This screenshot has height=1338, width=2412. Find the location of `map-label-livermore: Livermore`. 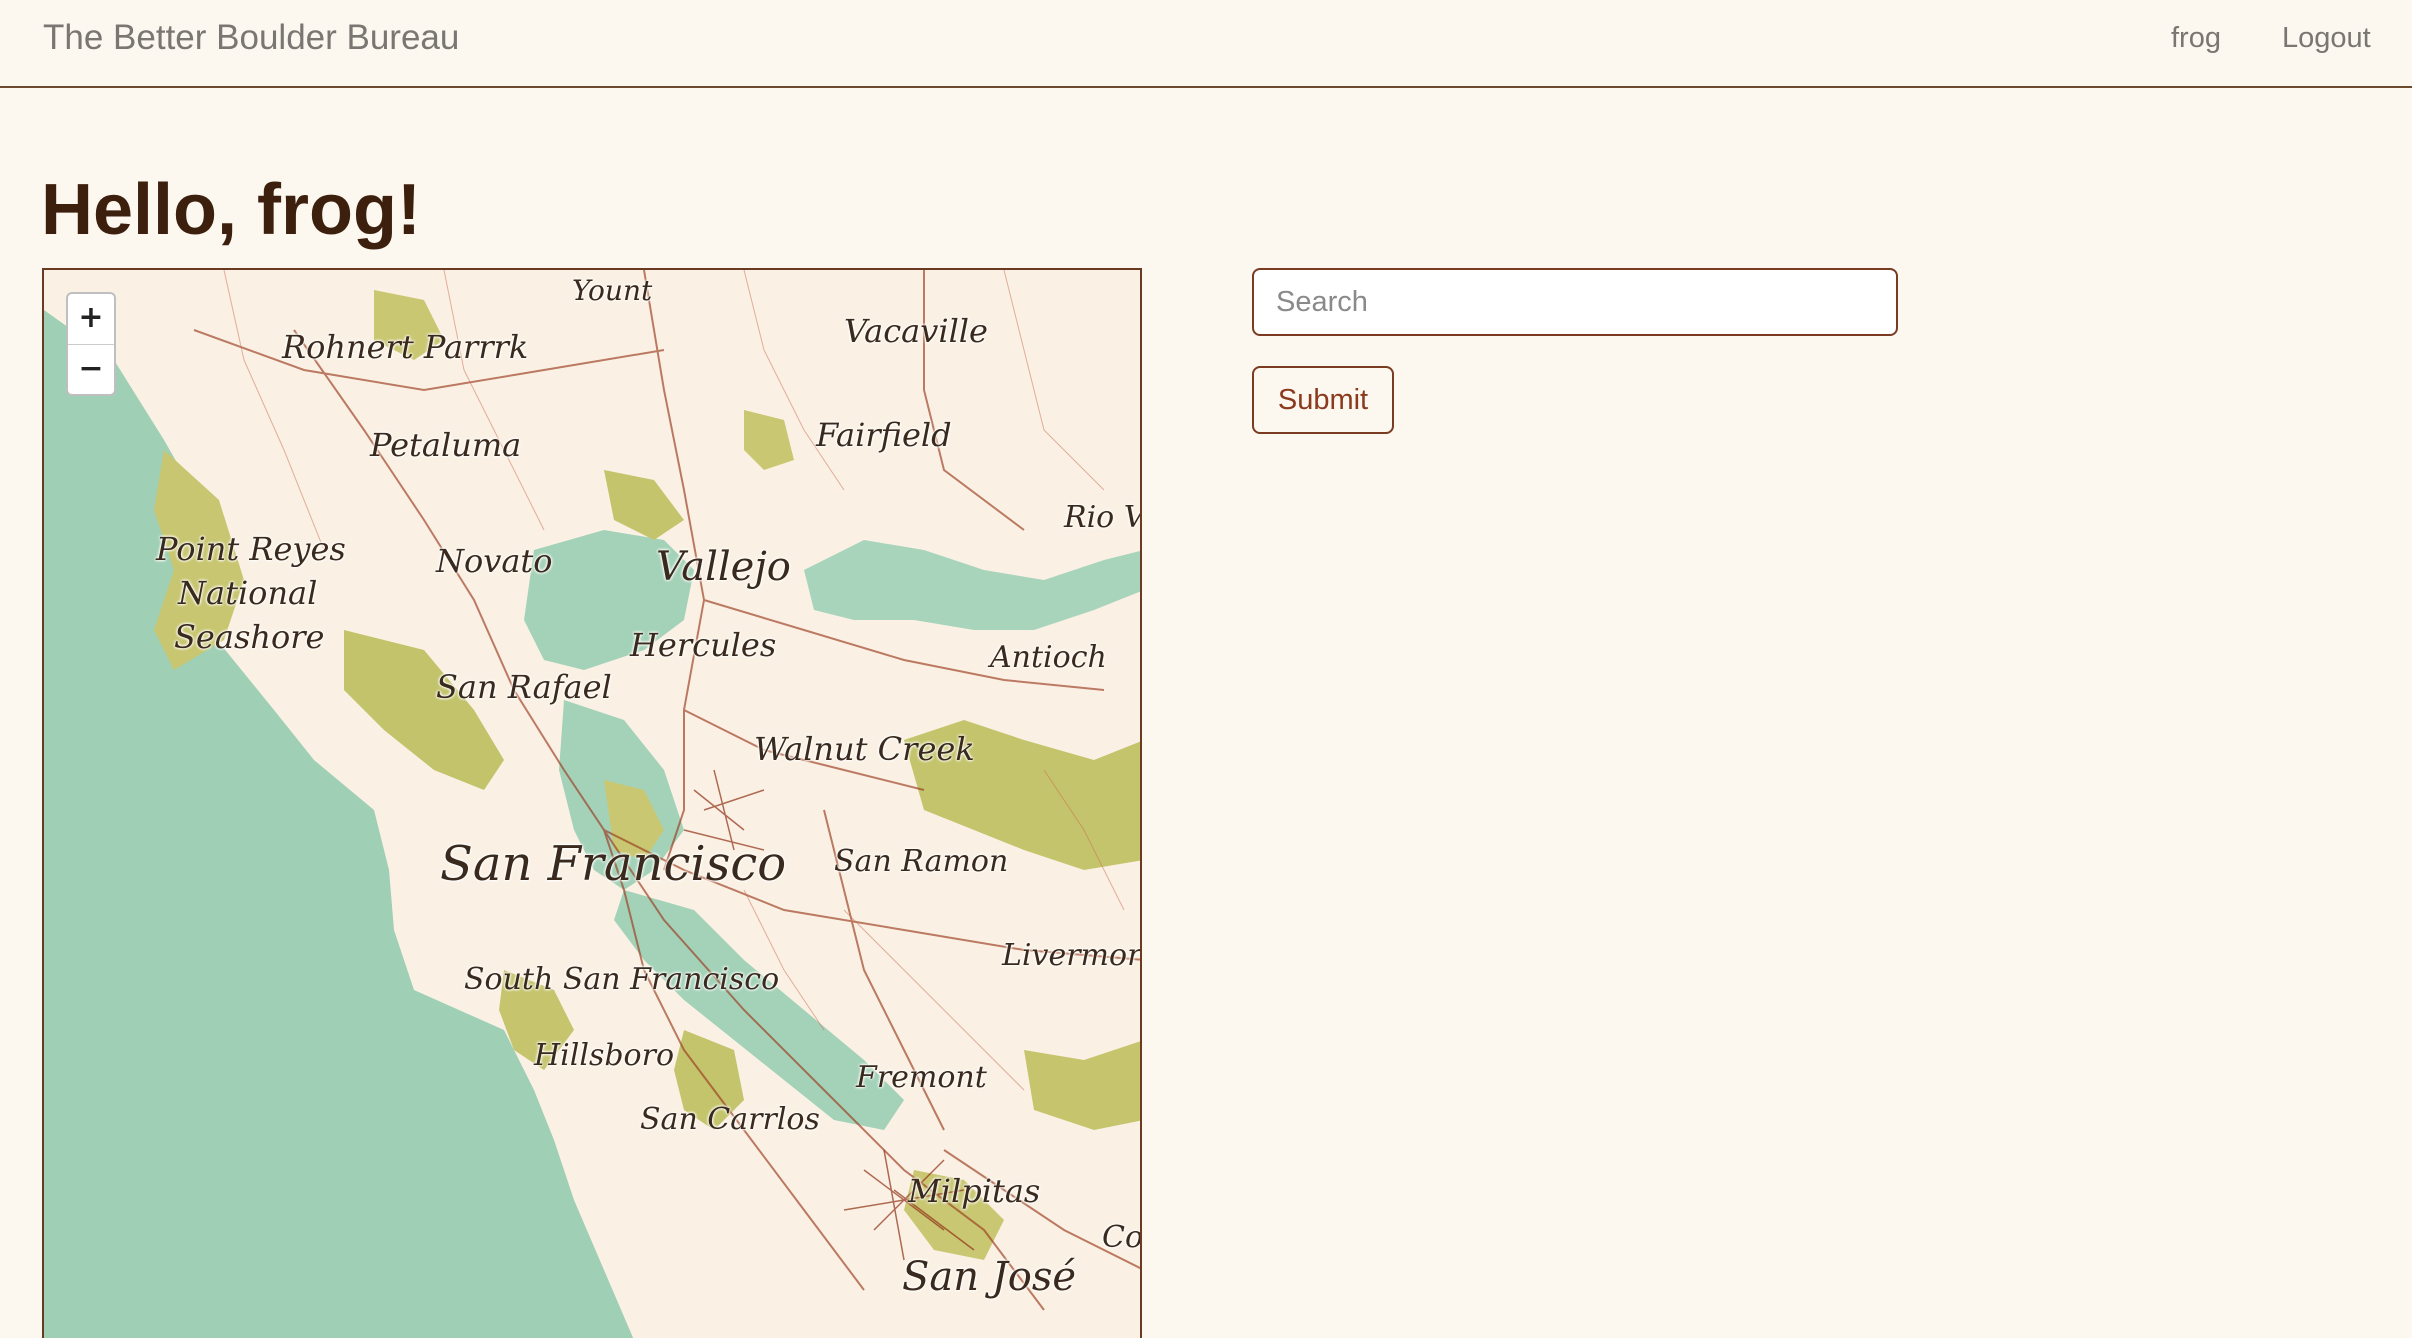

map-label-livermore: Livermore is located at coordinates (1072, 955).